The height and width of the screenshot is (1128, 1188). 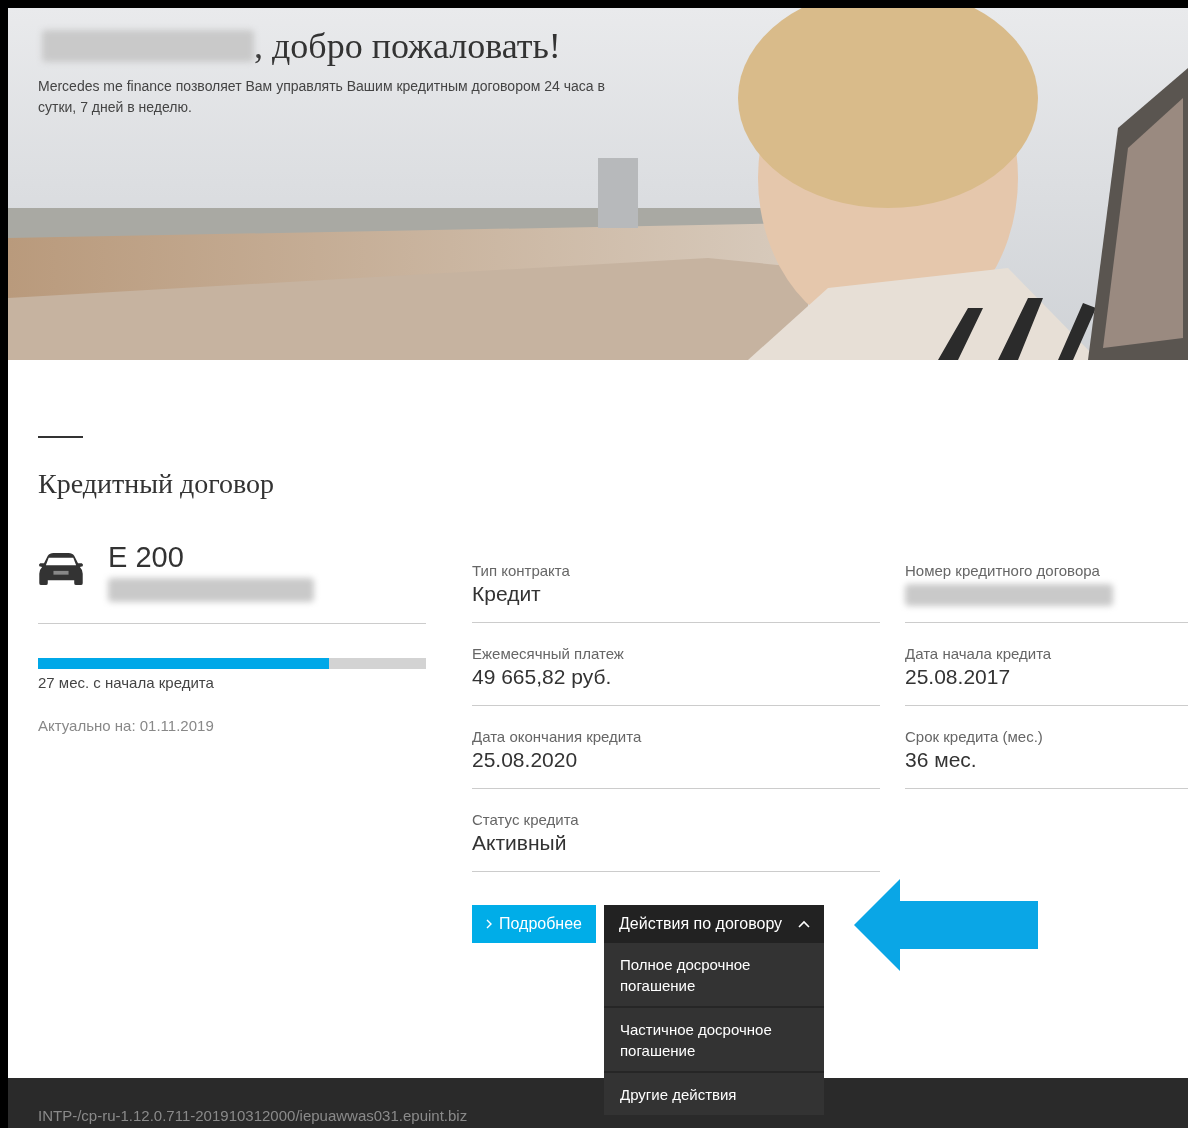 I want to click on updated-date: Актуально на: 01.11.2019, so click(x=126, y=725).